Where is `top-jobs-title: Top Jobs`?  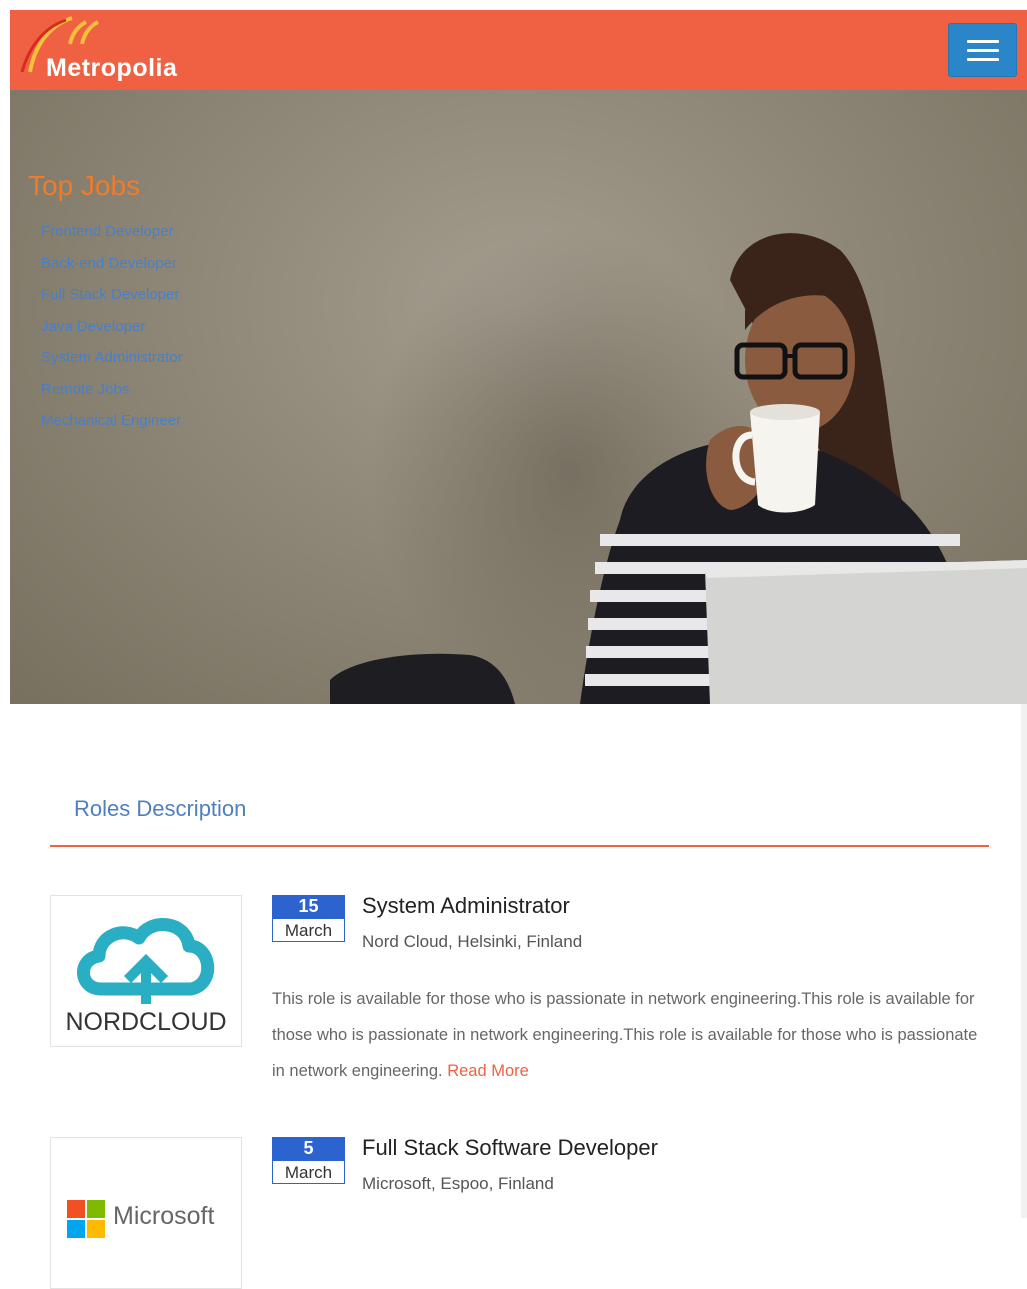
top-jobs-title: Top Jobs is located at coordinates (84, 185).